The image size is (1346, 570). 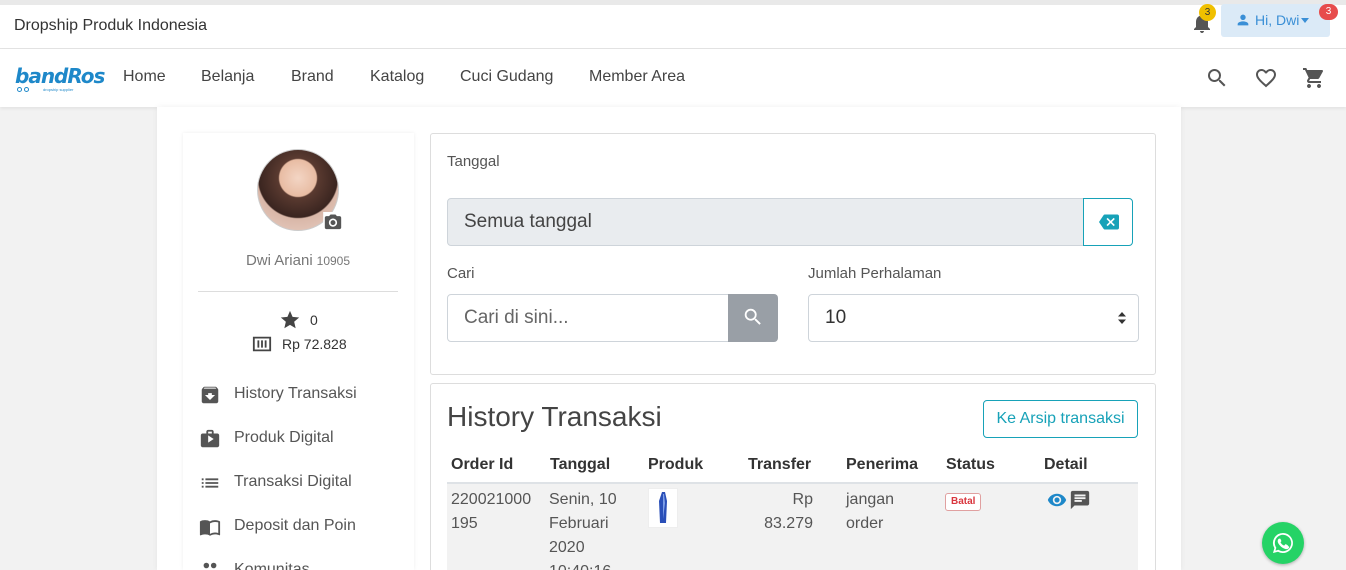 What do you see at coordinates (293, 481) in the screenshot?
I see `sidebar-item-label: Transaksi Digital` at bounding box center [293, 481].